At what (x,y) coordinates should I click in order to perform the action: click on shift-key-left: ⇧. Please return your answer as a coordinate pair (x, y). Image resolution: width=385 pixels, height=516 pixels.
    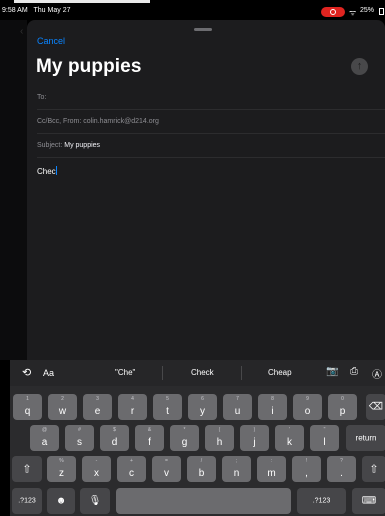
    Looking at the image, I should click on (27, 469).